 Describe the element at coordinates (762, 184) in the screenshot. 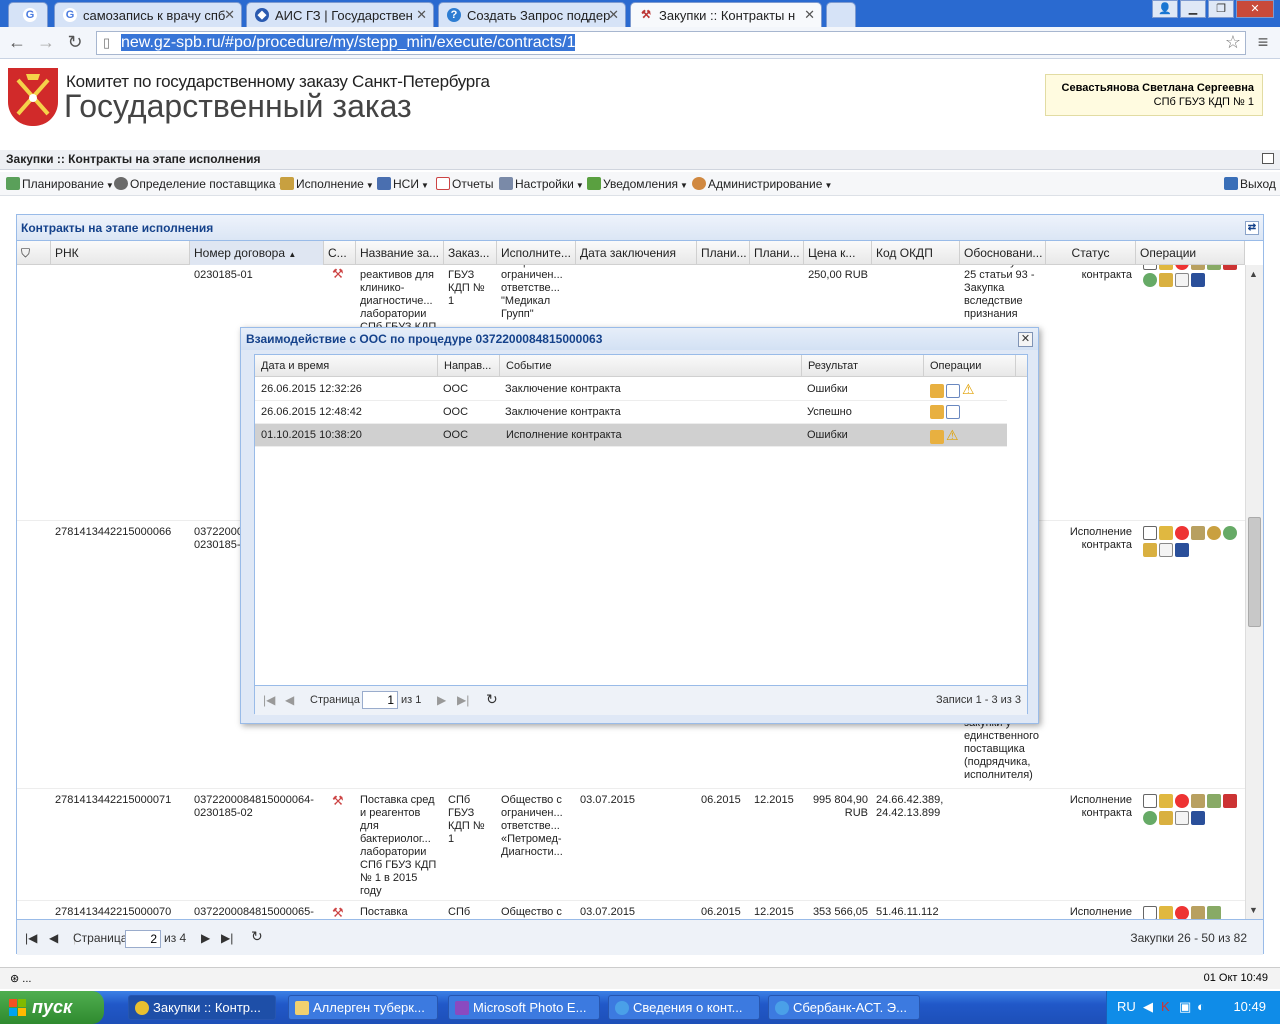

I see `menu-administration: Администрирование ▼` at that location.